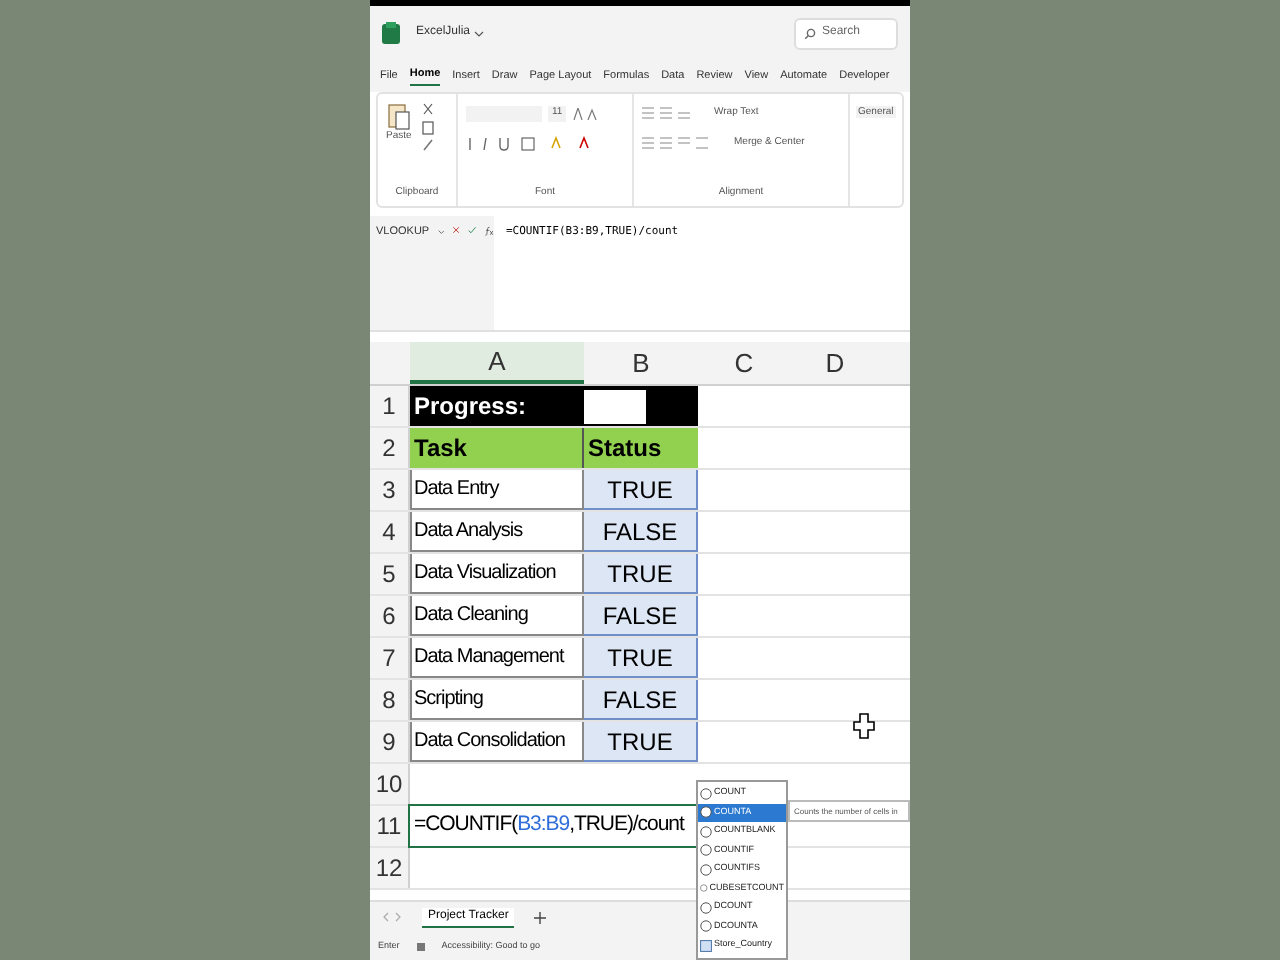  Describe the element at coordinates (420, 946) in the screenshot. I see `macro-icon` at that location.